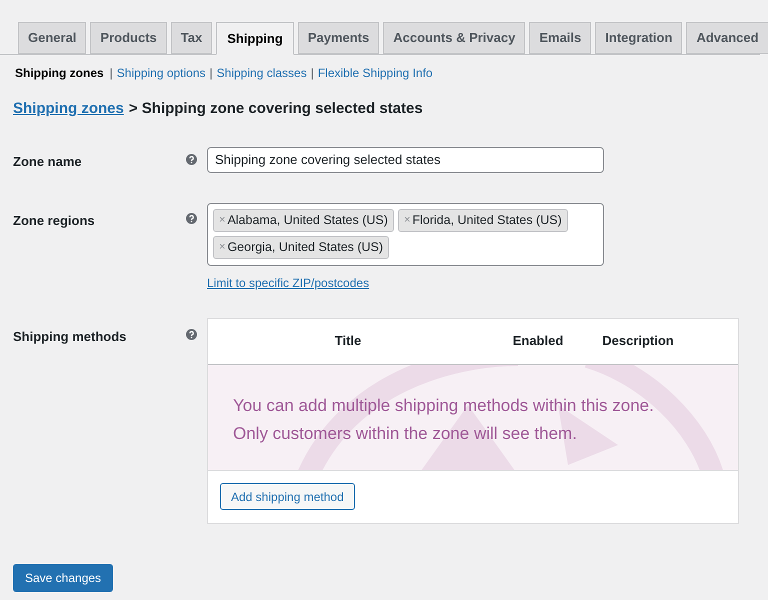 Image resolution: width=768 pixels, height=600 pixels. I want to click on tab: Advanced, so click(727, 38).